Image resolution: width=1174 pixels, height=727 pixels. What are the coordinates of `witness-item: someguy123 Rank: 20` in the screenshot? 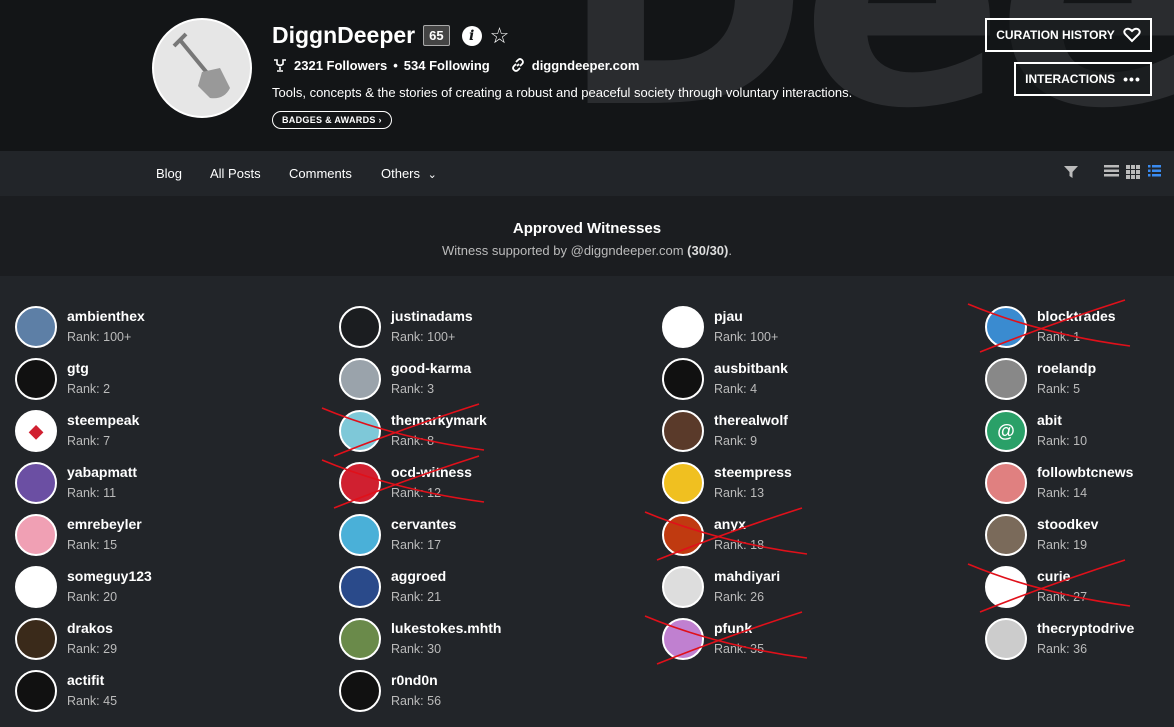 It's located at (83, 588).